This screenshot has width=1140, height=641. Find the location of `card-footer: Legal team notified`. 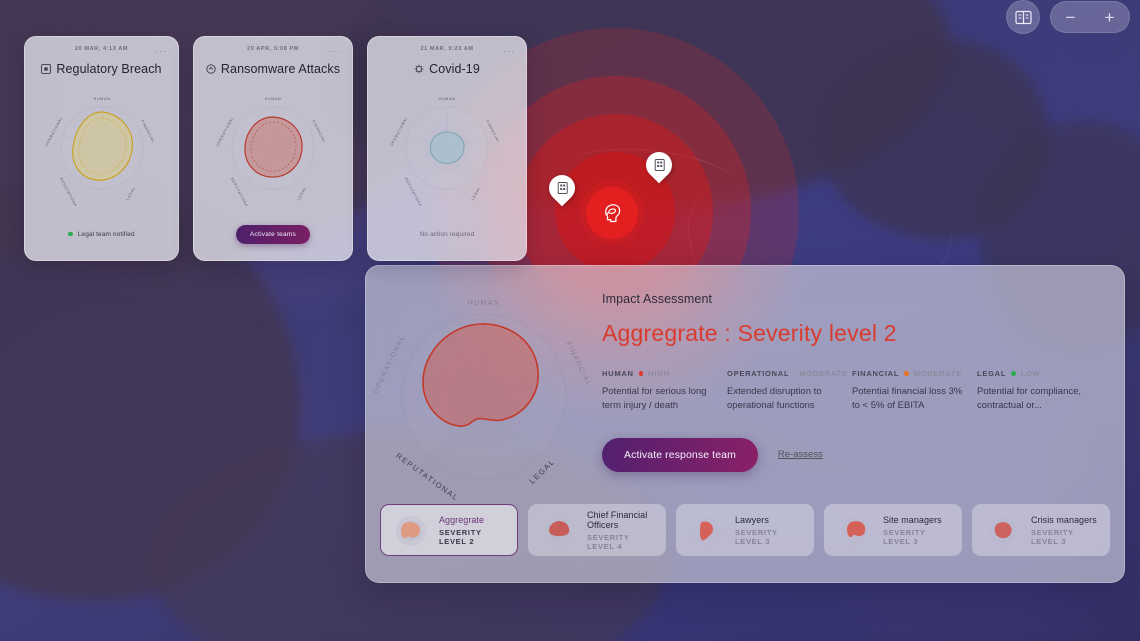

card-footer: Legal team notified is located at coordinates (101, 234).